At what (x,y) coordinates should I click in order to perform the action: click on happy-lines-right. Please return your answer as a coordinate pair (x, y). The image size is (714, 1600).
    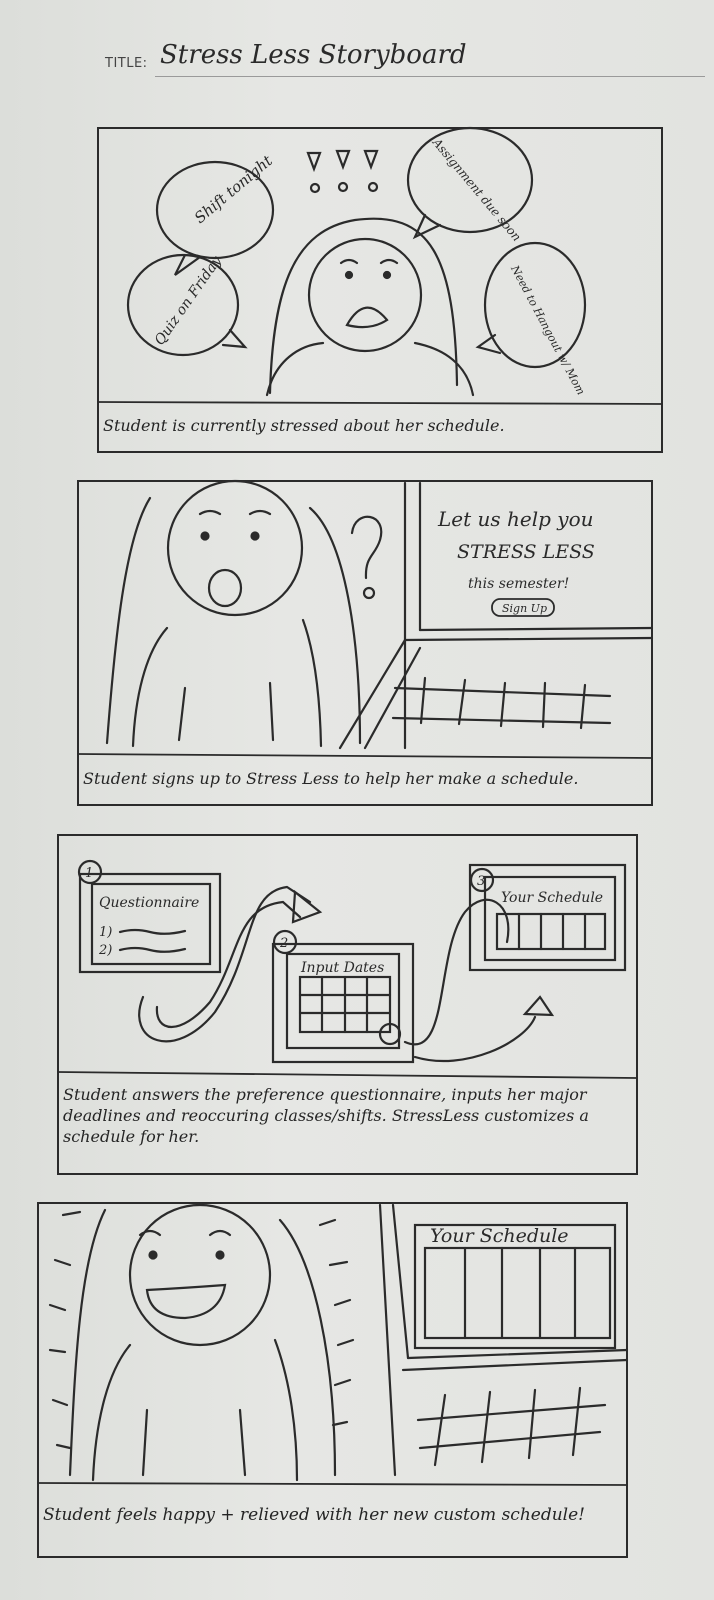
    Looking at the image, I should click on (336, 1322).